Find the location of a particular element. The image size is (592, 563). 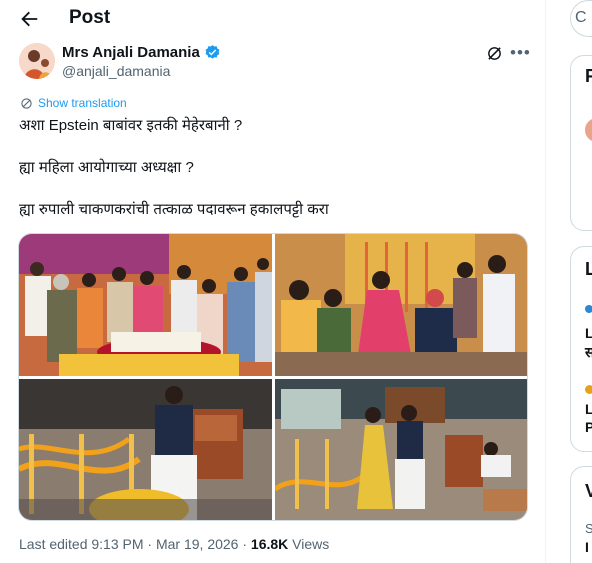

card2-letter: L is located at coordinates (588, 269).